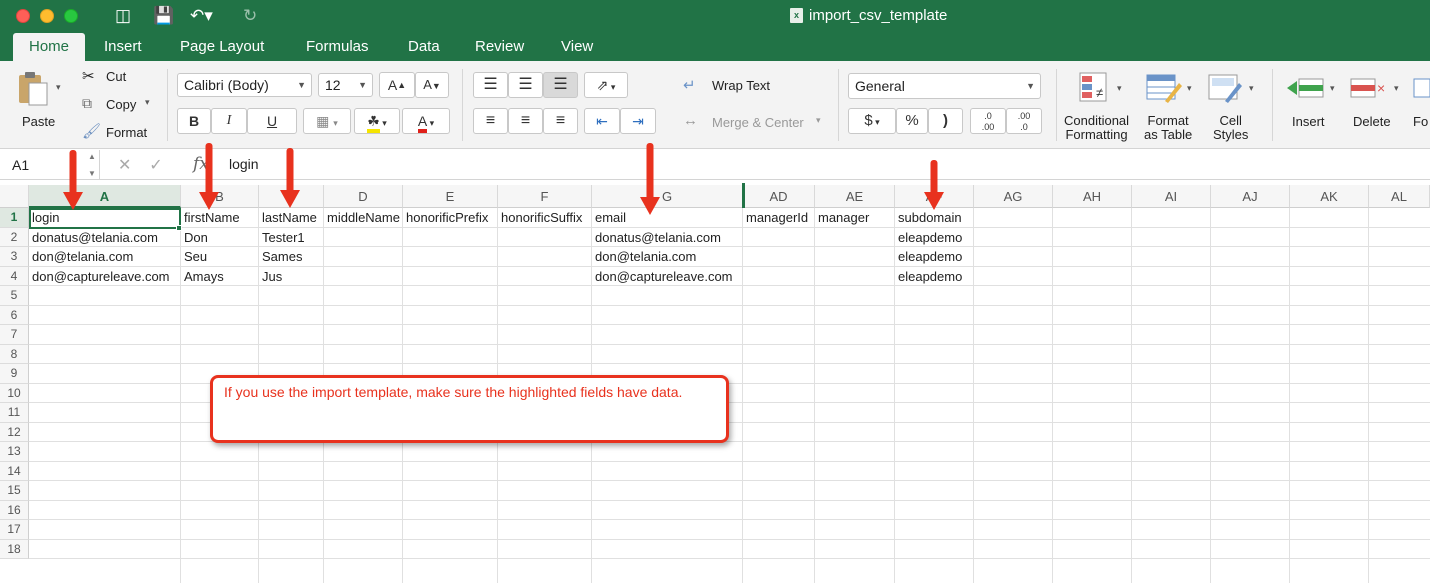 This screenshot has height=583, width=1430. Describe the element at coordinates (1372, 121) in the screenshot. I see `delete-cells-button: Delete` at that location.